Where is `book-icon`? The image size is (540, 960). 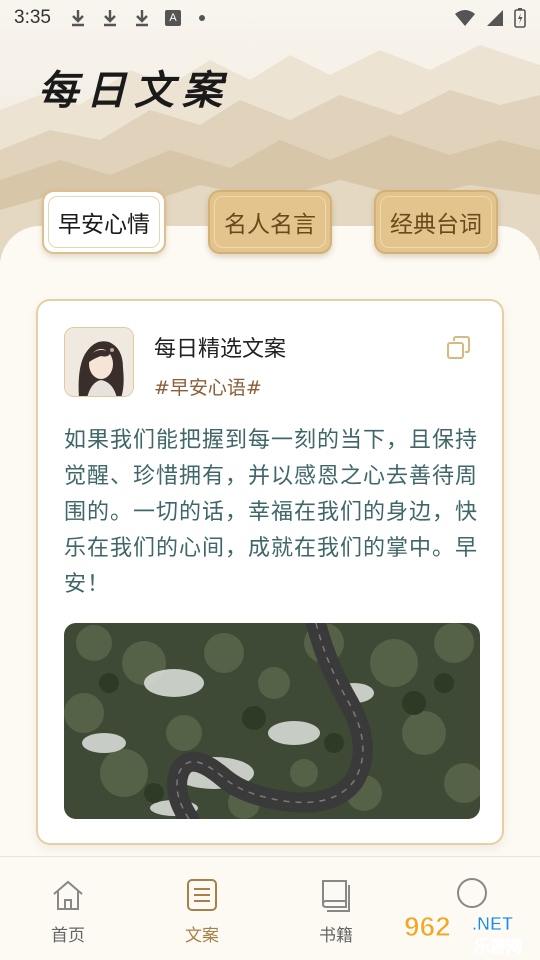
book-icon is located at coordinates (336, 896).